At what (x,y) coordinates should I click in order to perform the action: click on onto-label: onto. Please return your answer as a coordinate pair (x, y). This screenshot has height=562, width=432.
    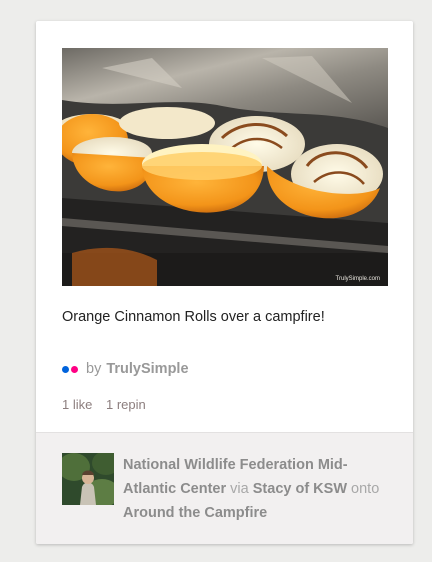
    Looking at the image, I should click on (365, 489).